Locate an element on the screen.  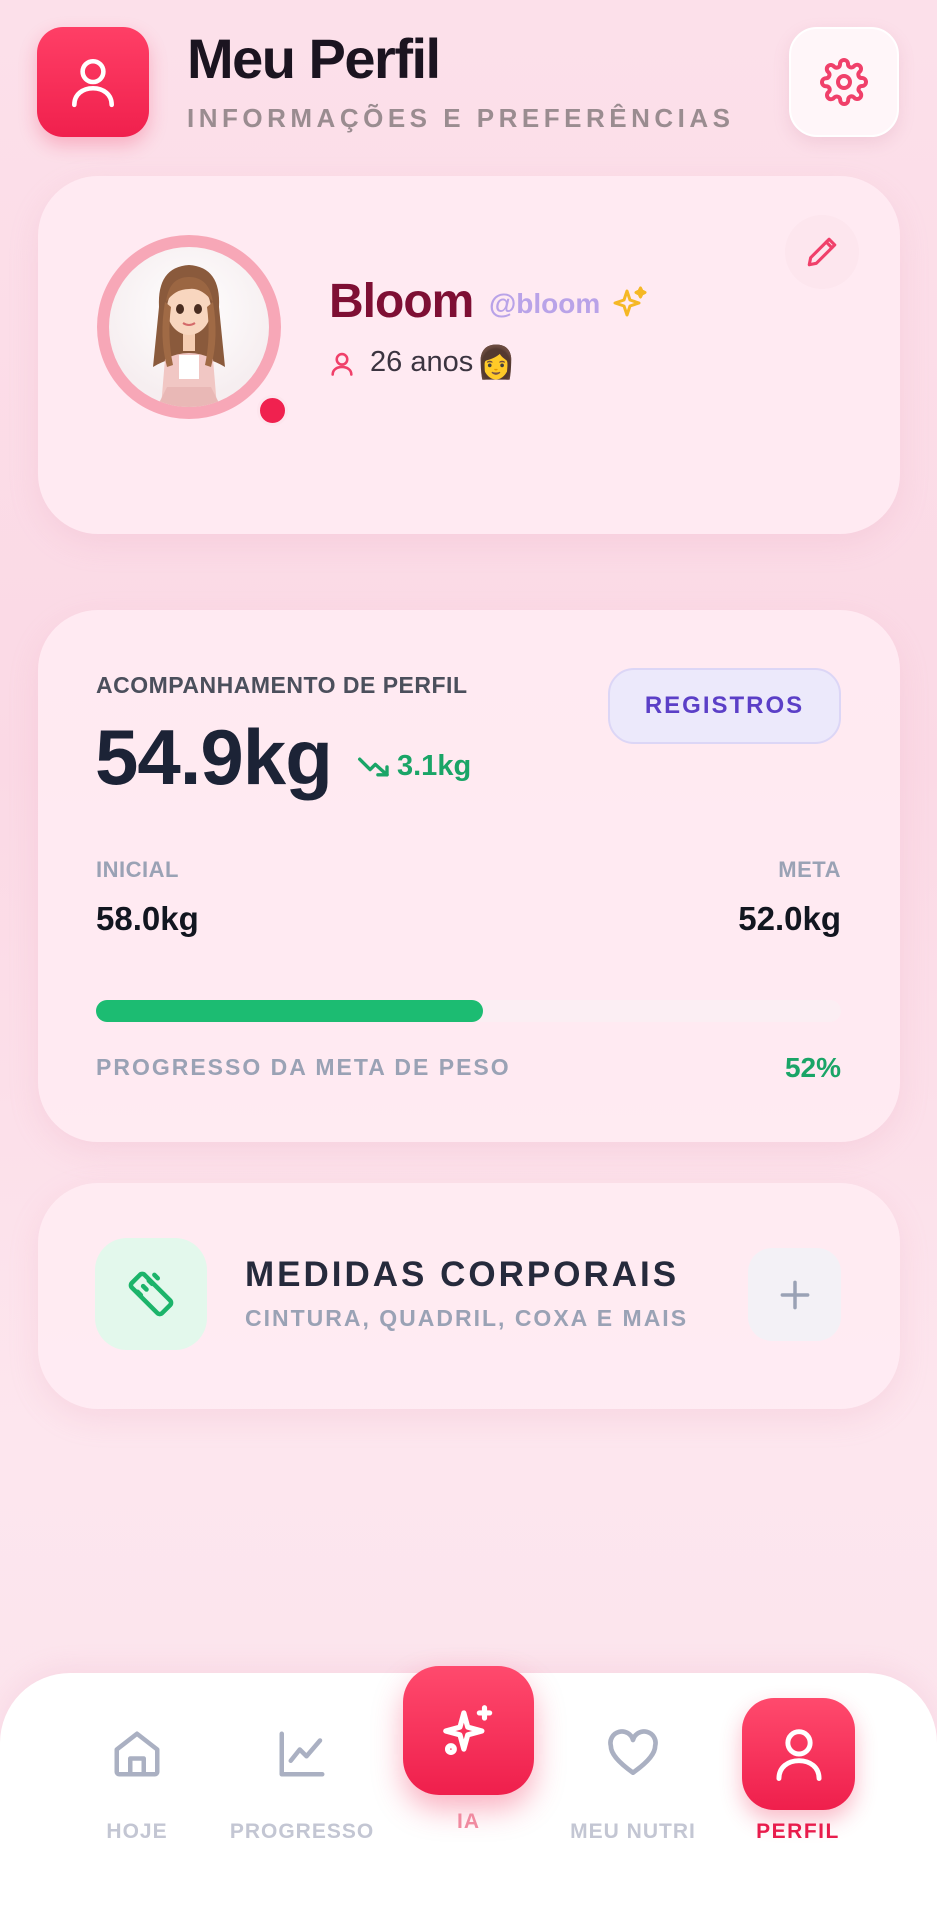
nav-item-perfil is located at coordinates (798, 1754).